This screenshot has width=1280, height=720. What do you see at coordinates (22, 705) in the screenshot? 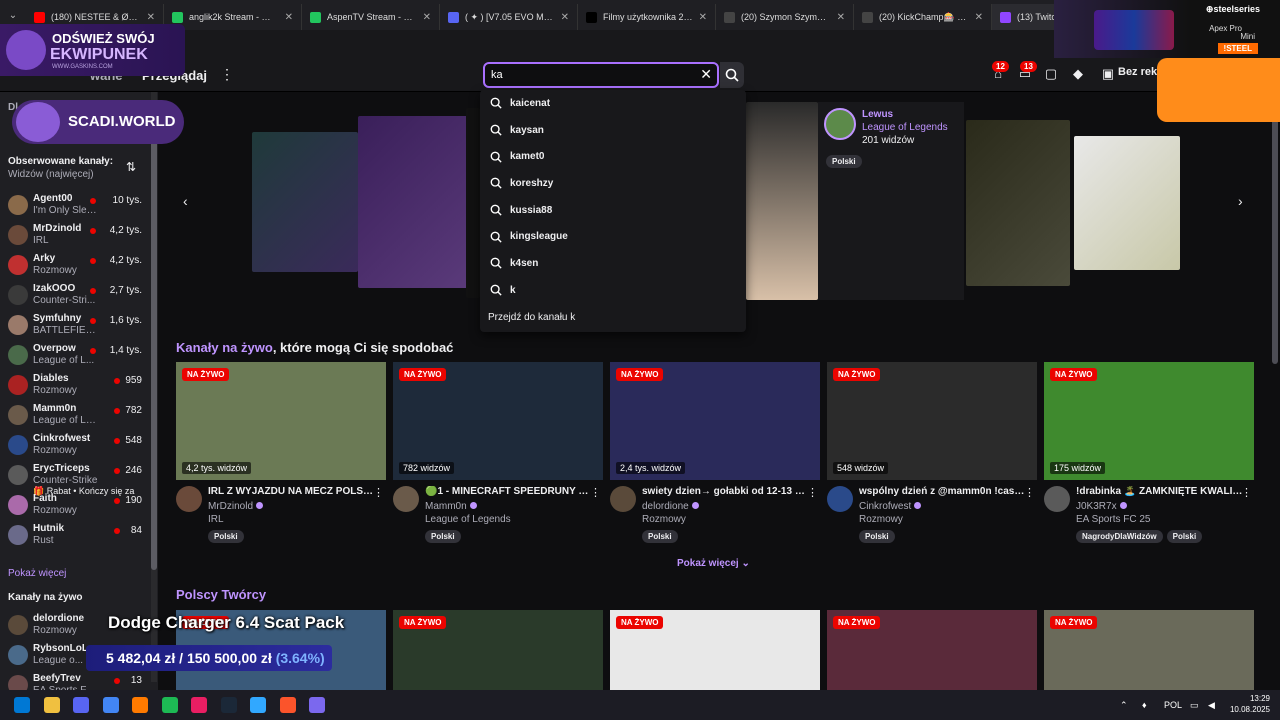
I see `windows-start-icon` at bounding box center [22, 705].